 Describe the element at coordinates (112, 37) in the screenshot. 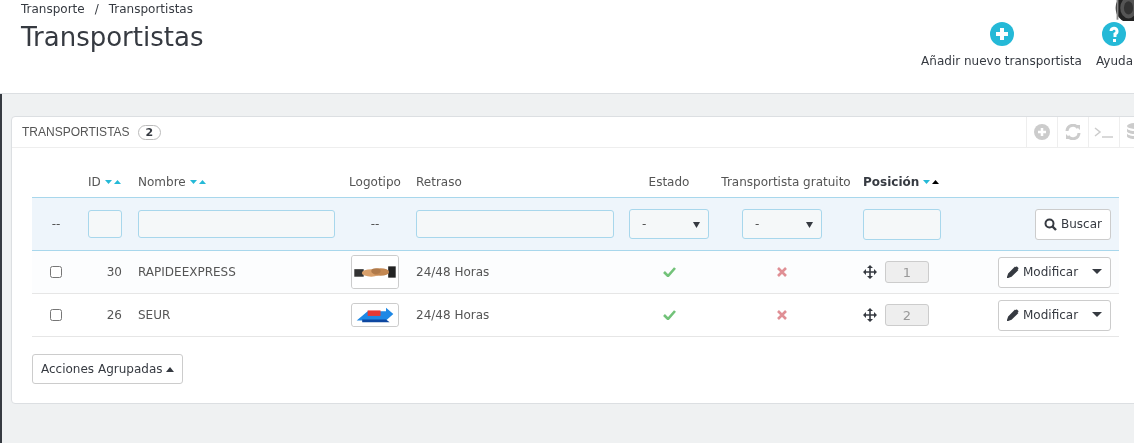

I see `page-title: Transportistas` at that location.